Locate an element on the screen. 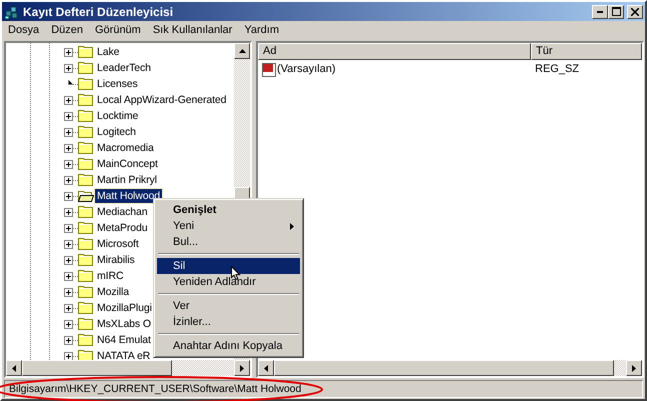  value-type: REG_SZ is located at coordinates (557, 70).